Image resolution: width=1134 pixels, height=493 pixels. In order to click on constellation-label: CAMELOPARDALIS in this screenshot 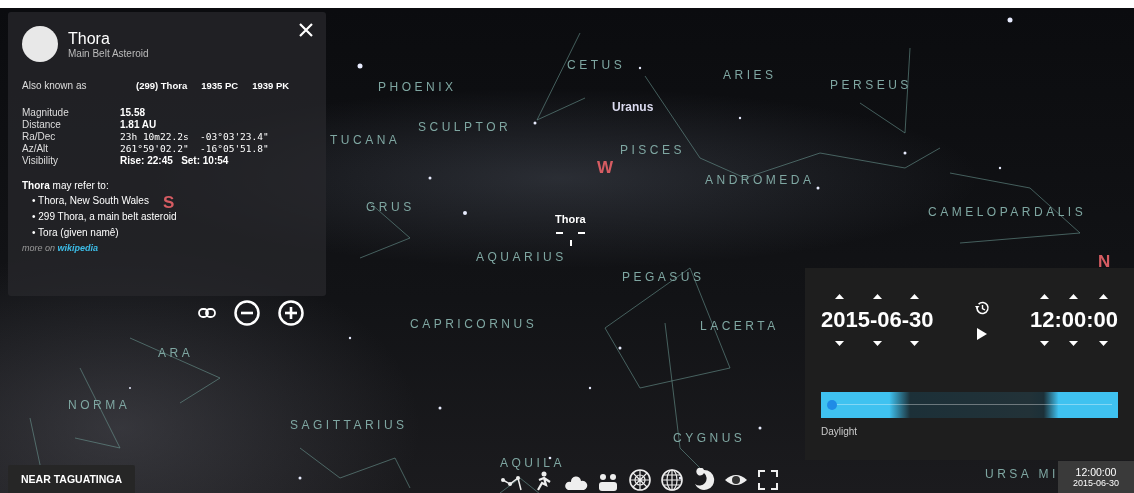, I will do `click(1007, 212)`.